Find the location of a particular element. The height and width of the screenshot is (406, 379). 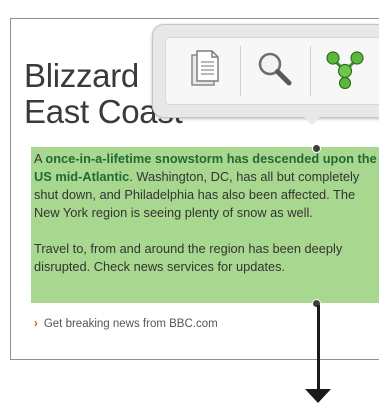

share-icon is located at coordinates (345, 71).